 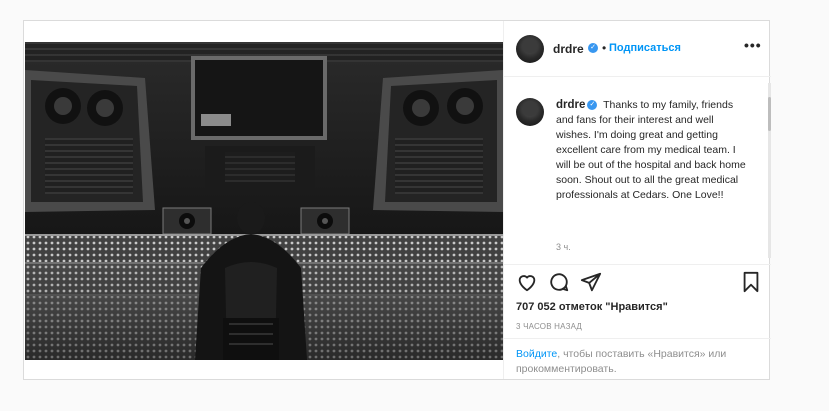 What do you see at coordinates (591, 282) in the screenshot?
I see `share-icon` at bounding box center [591, 282].